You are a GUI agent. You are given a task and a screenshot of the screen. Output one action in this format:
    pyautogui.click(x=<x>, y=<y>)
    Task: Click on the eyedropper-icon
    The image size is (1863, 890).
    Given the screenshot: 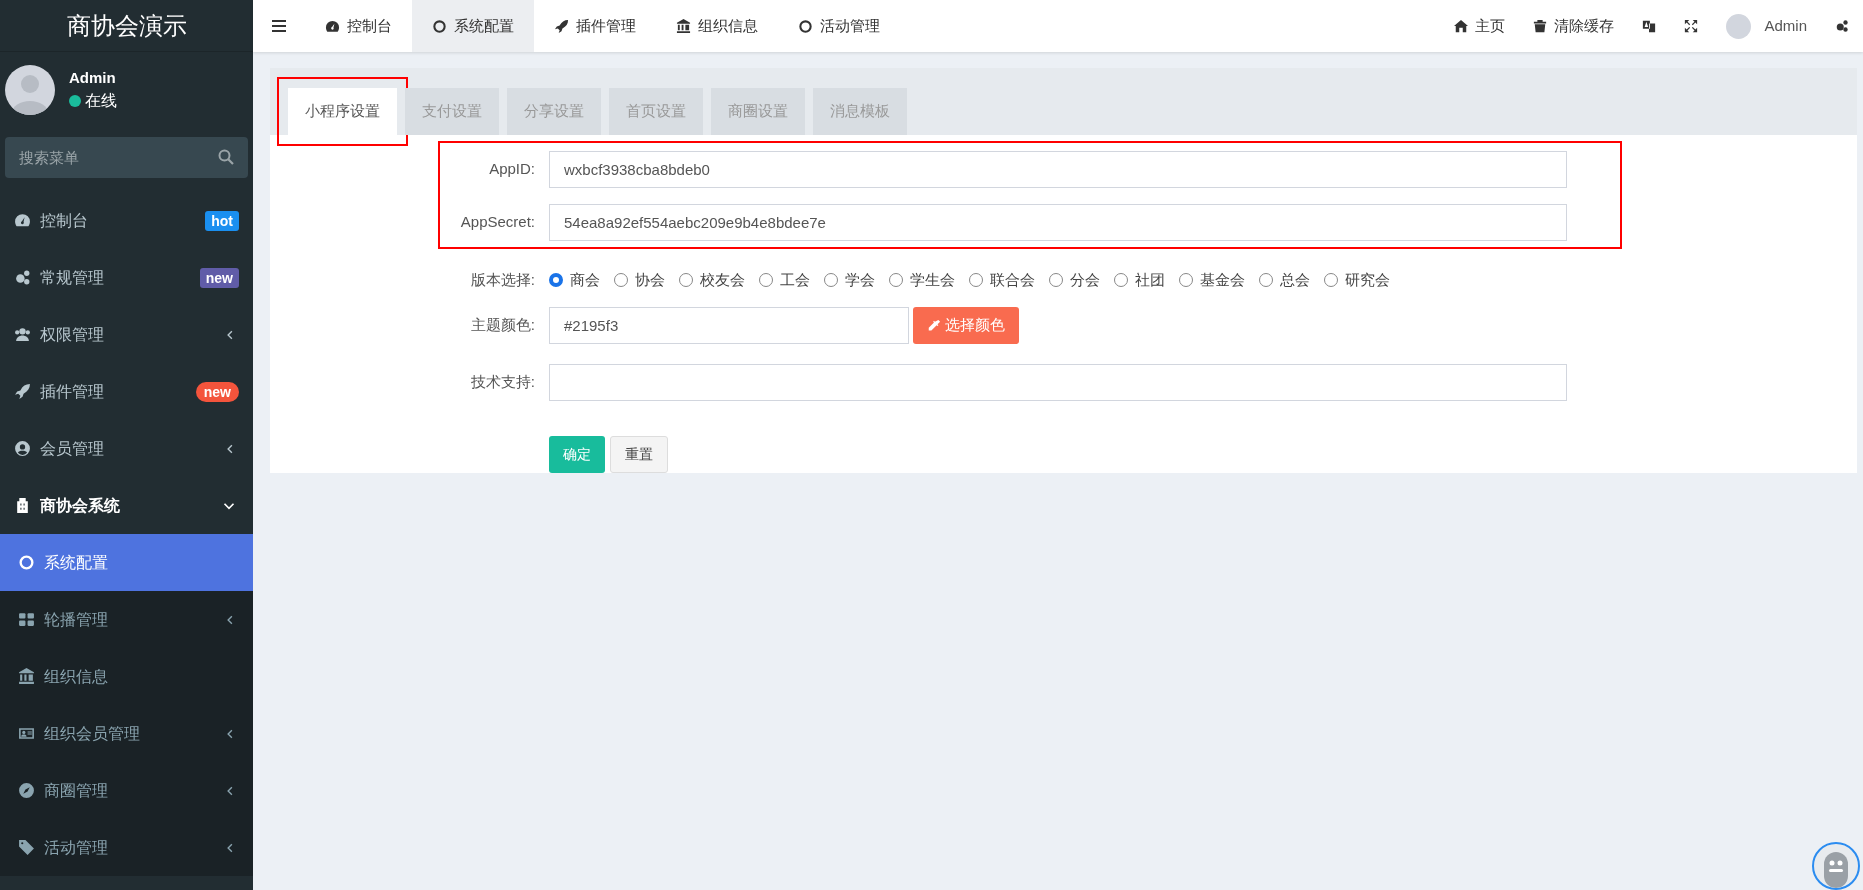 What is the action you would take?
    pyautogui.click(x=934, y=325)
    